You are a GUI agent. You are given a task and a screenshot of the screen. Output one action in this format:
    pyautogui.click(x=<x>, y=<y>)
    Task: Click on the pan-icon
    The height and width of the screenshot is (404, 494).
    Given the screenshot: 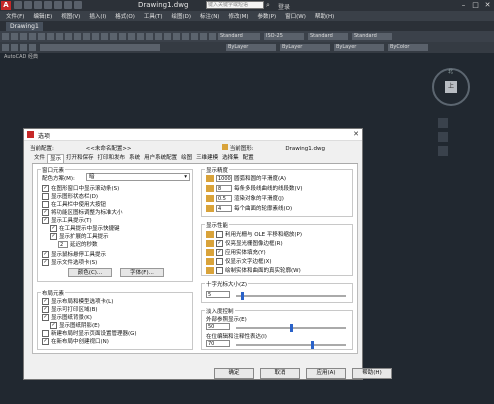 What is the action you would take?
    pyautogui.click(x=443, y=123)
    